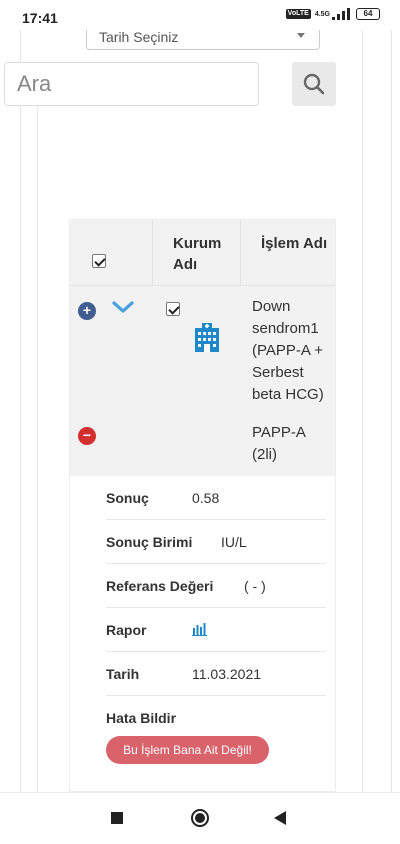  I want to click on status-icons: VoLTE 4.5G 64, so click(332, 14).